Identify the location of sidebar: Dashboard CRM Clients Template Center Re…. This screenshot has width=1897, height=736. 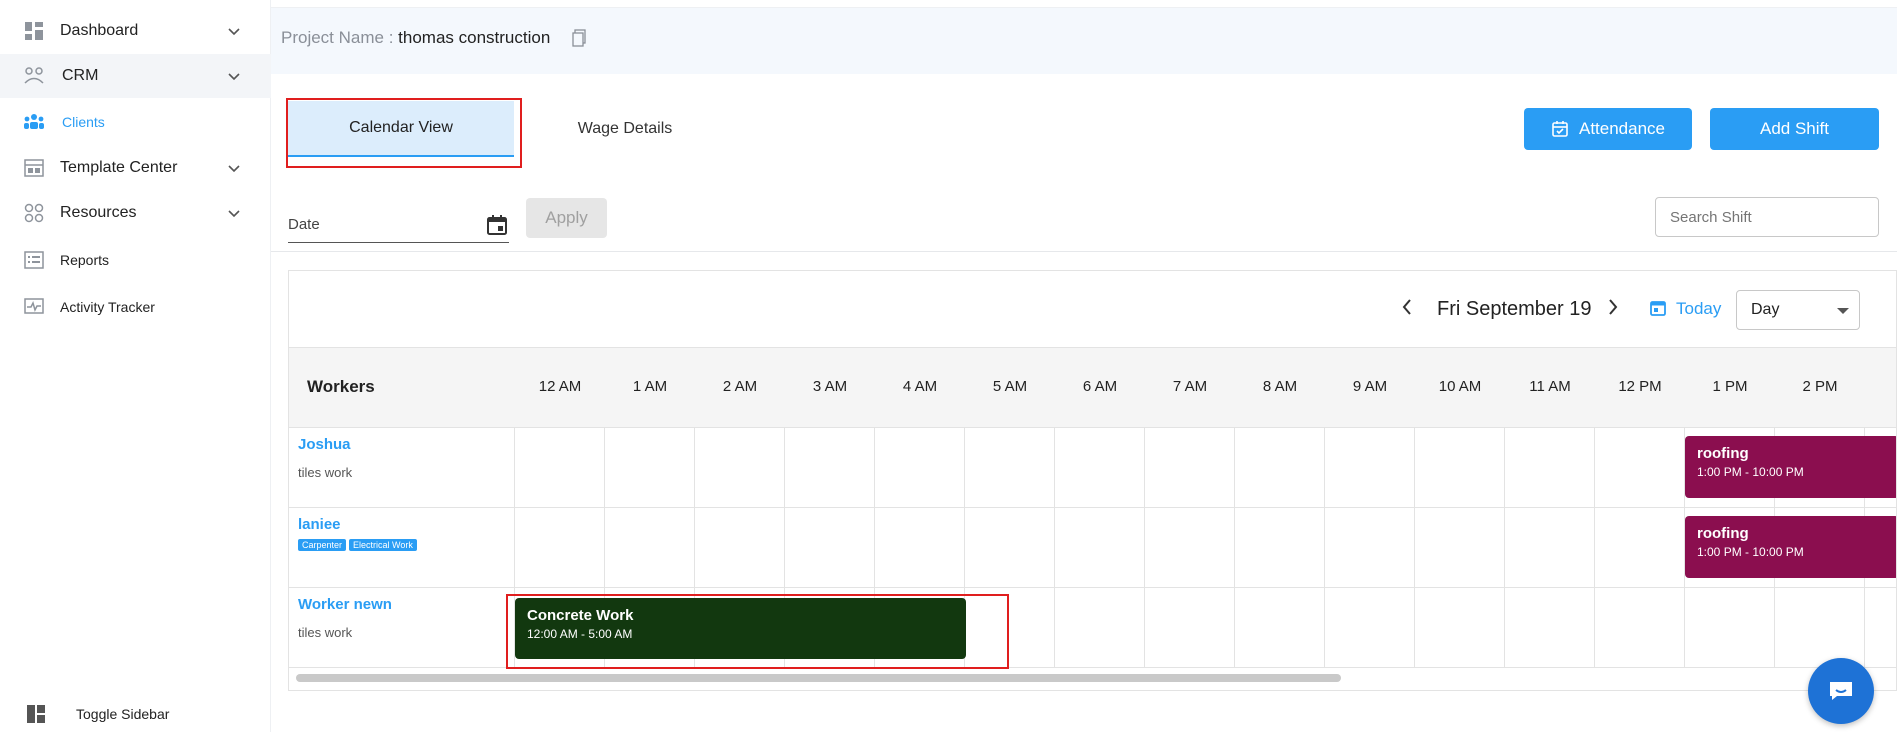
(135, 366).